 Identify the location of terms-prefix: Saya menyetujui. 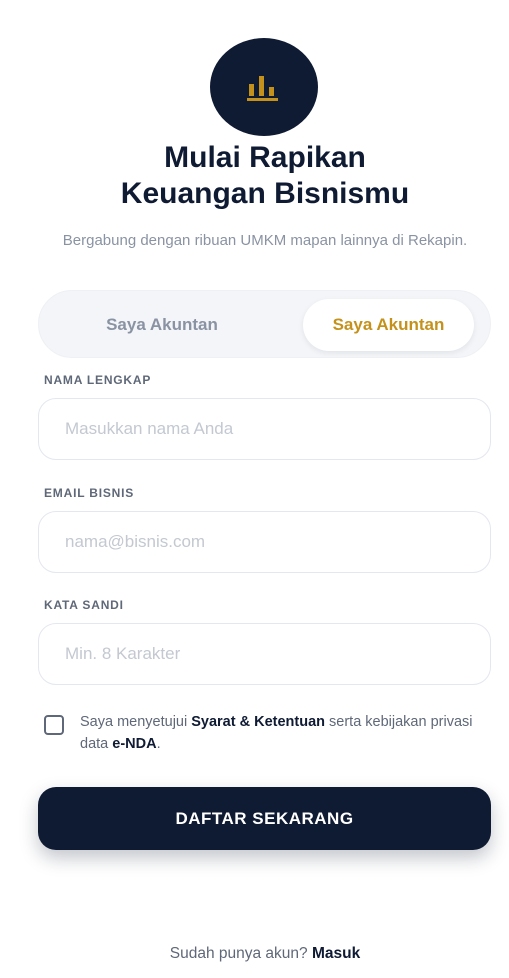
(136, 722).